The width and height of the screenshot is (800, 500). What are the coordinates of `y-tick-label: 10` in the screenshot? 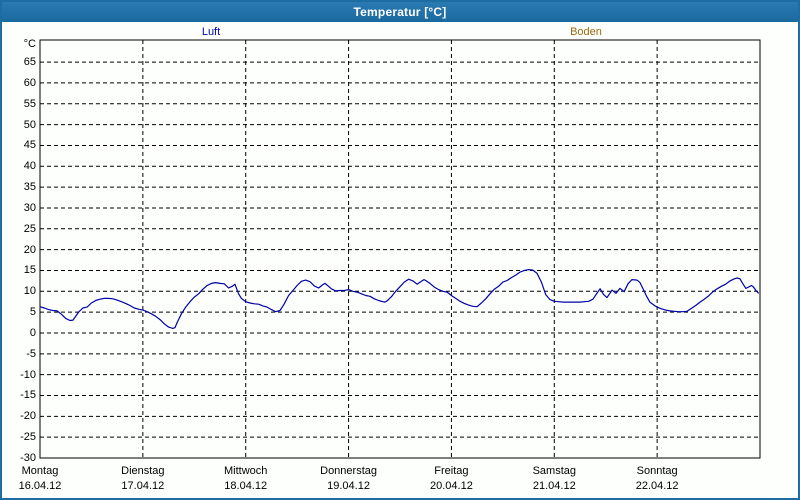 It's located at (29, 291).